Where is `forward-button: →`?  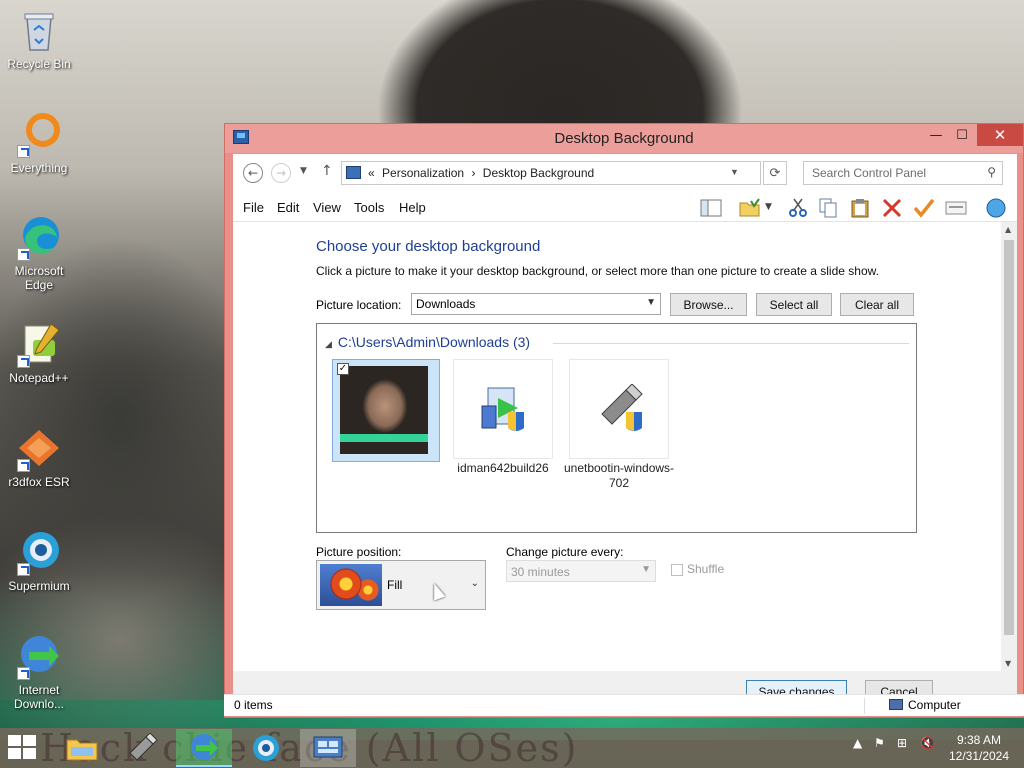 forward-button: → is located at coordinates (281, 173).